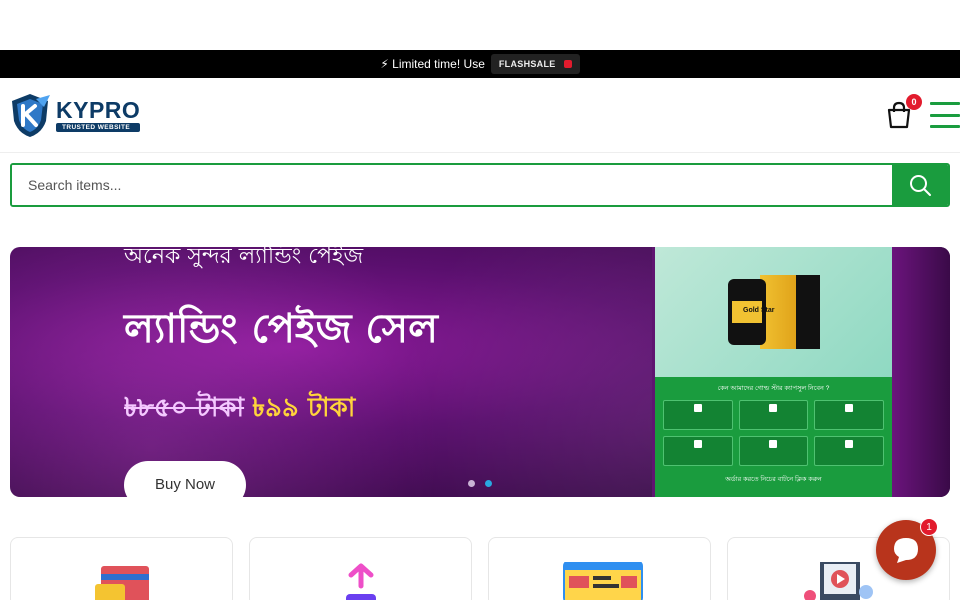 The image size is (960, 600). What do you see at coordinates (480, 483) in the screenshot?
I see `carousel-dots` at bounding box center [480, 483].